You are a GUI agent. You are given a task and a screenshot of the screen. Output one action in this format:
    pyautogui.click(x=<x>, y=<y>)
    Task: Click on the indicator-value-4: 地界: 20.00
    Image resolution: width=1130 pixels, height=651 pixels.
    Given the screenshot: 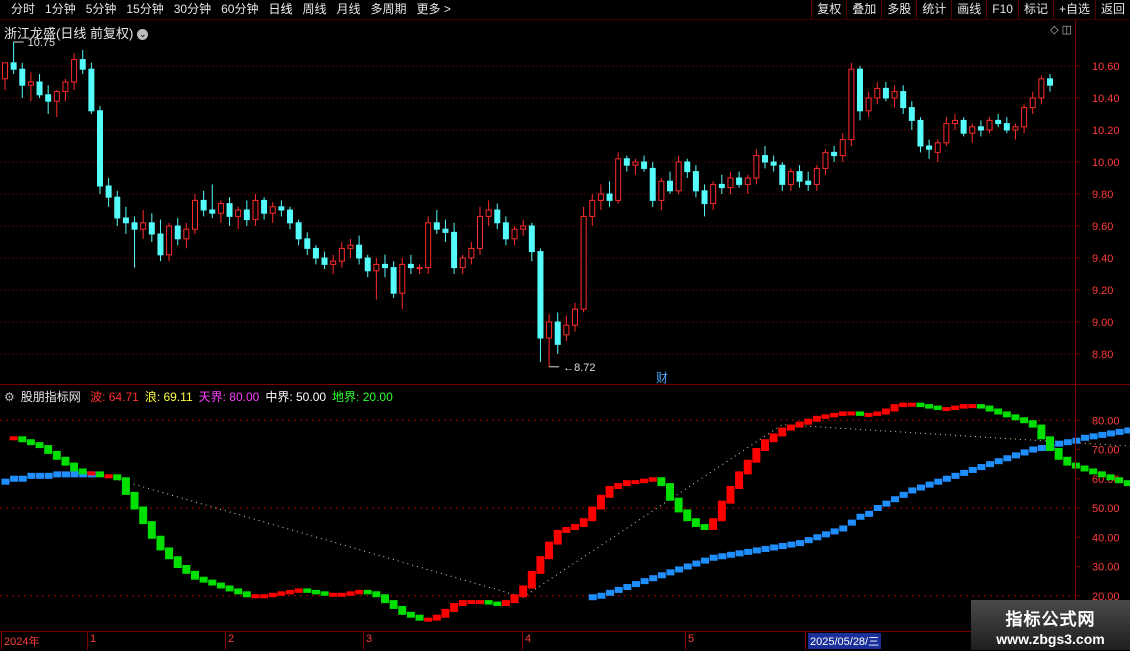 What is the action you would take?
    pyautogui.click(x=362, y=397)
    